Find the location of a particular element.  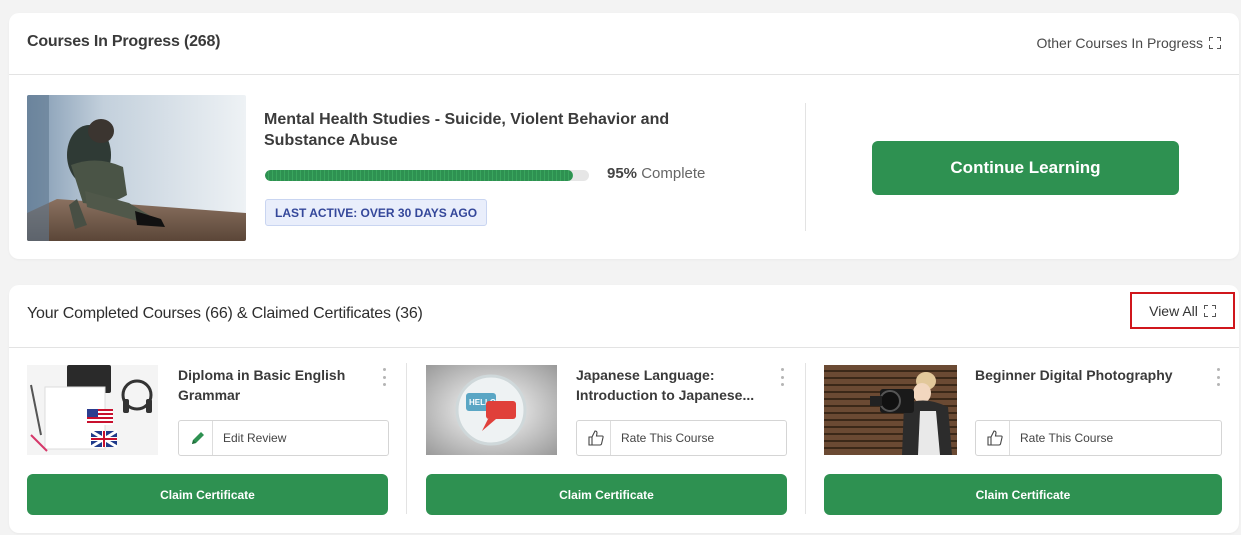

edit-review-button: Edit Review is located at coordinates (283, 438).